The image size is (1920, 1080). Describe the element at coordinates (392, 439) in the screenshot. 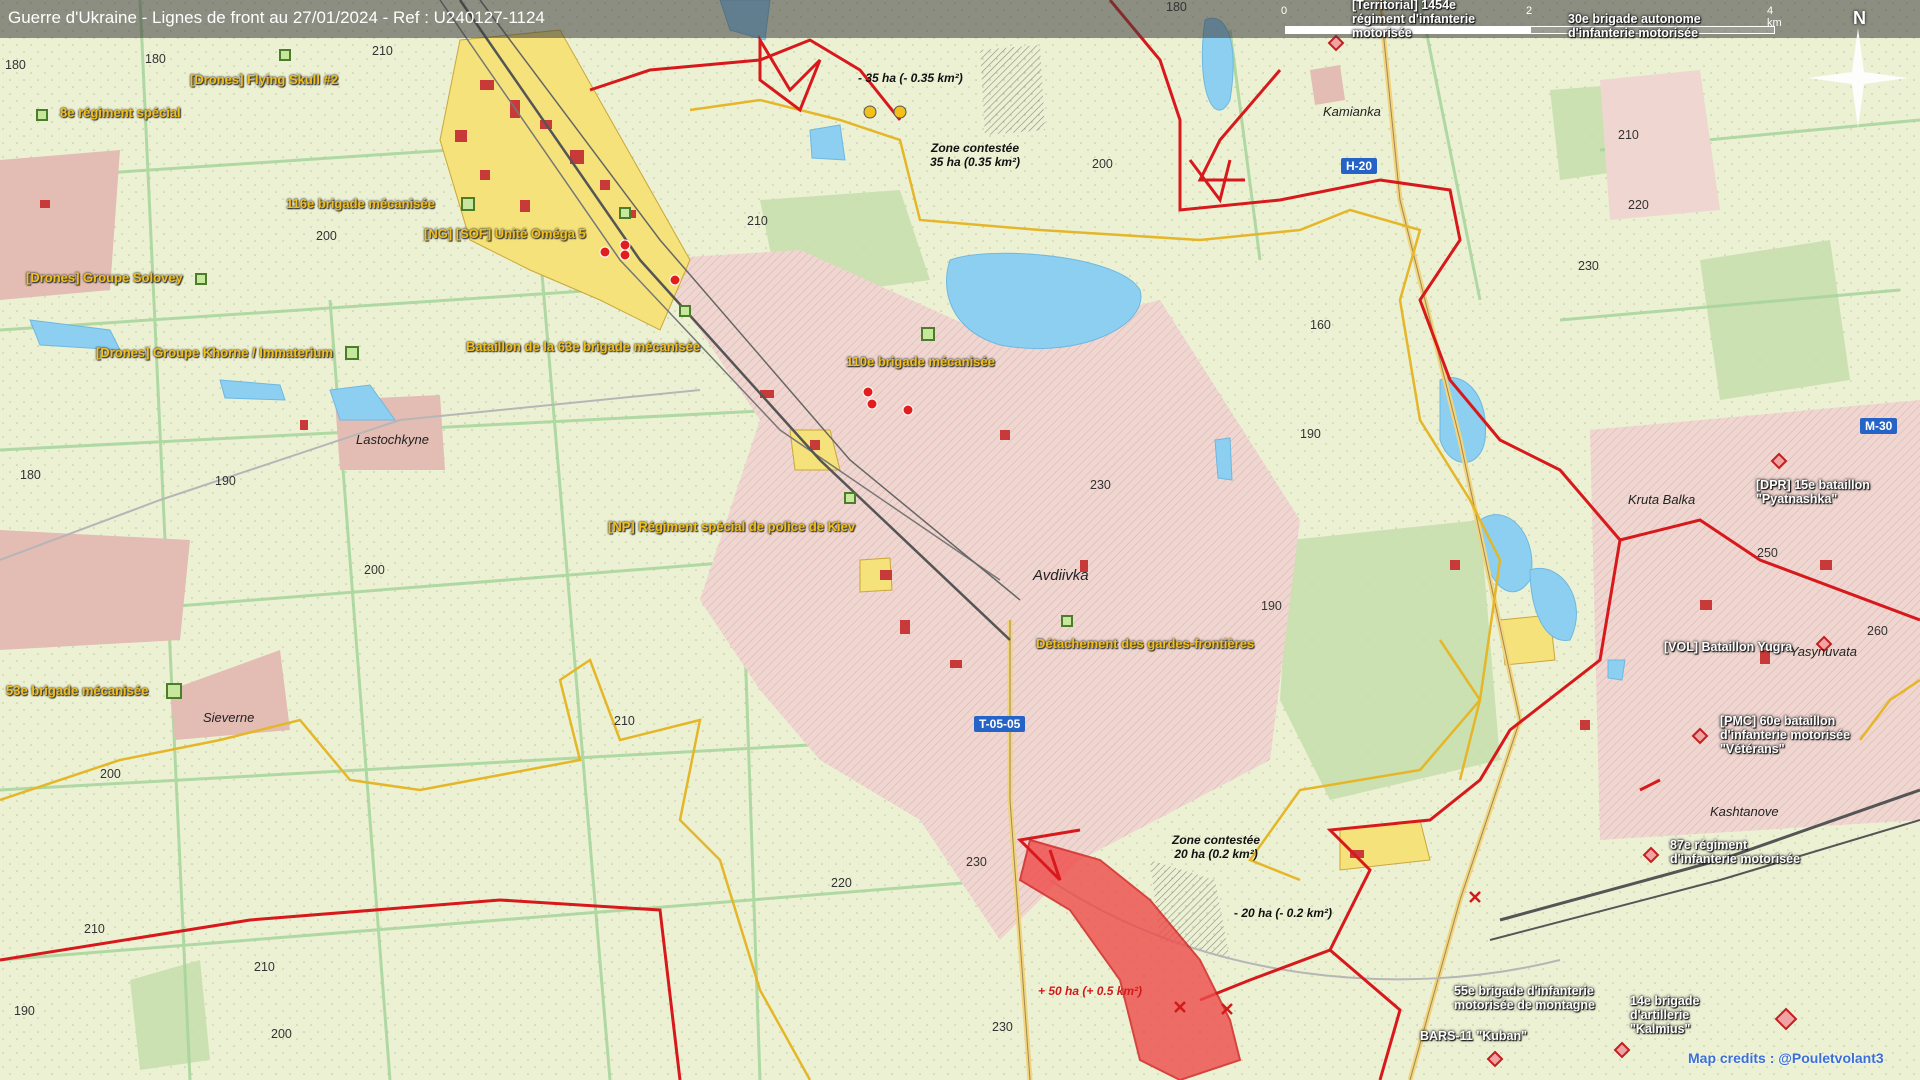

I see `place-lastochkyne: Lastochkyne` at that location.